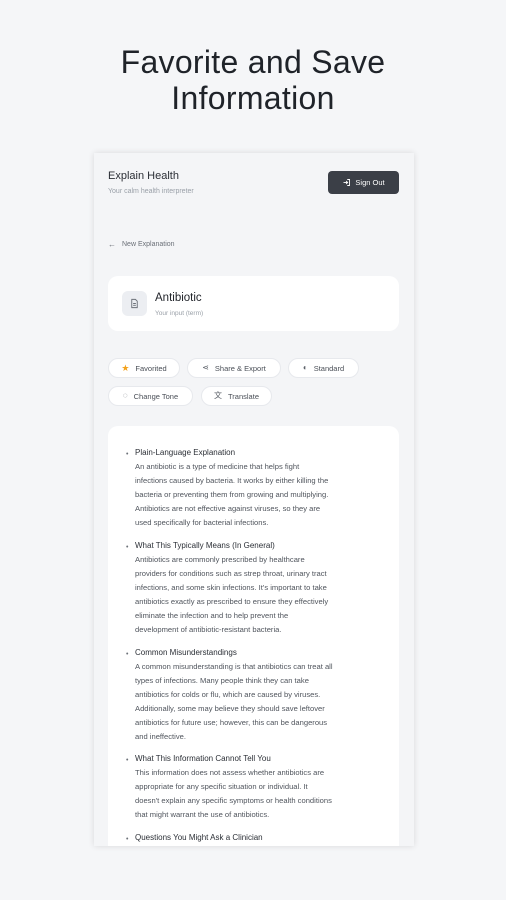  What do you see at coordinates (160, 736) in the screenshot?
I see `body-line: and ineffective.` at bounding box center [160, 736].